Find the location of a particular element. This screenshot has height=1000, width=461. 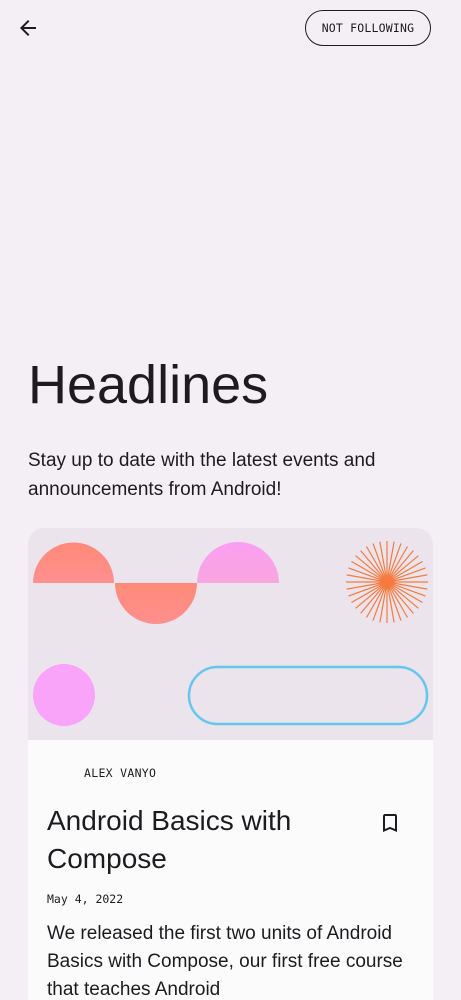

arrow-back-icon is located at coordinates (28, 28).